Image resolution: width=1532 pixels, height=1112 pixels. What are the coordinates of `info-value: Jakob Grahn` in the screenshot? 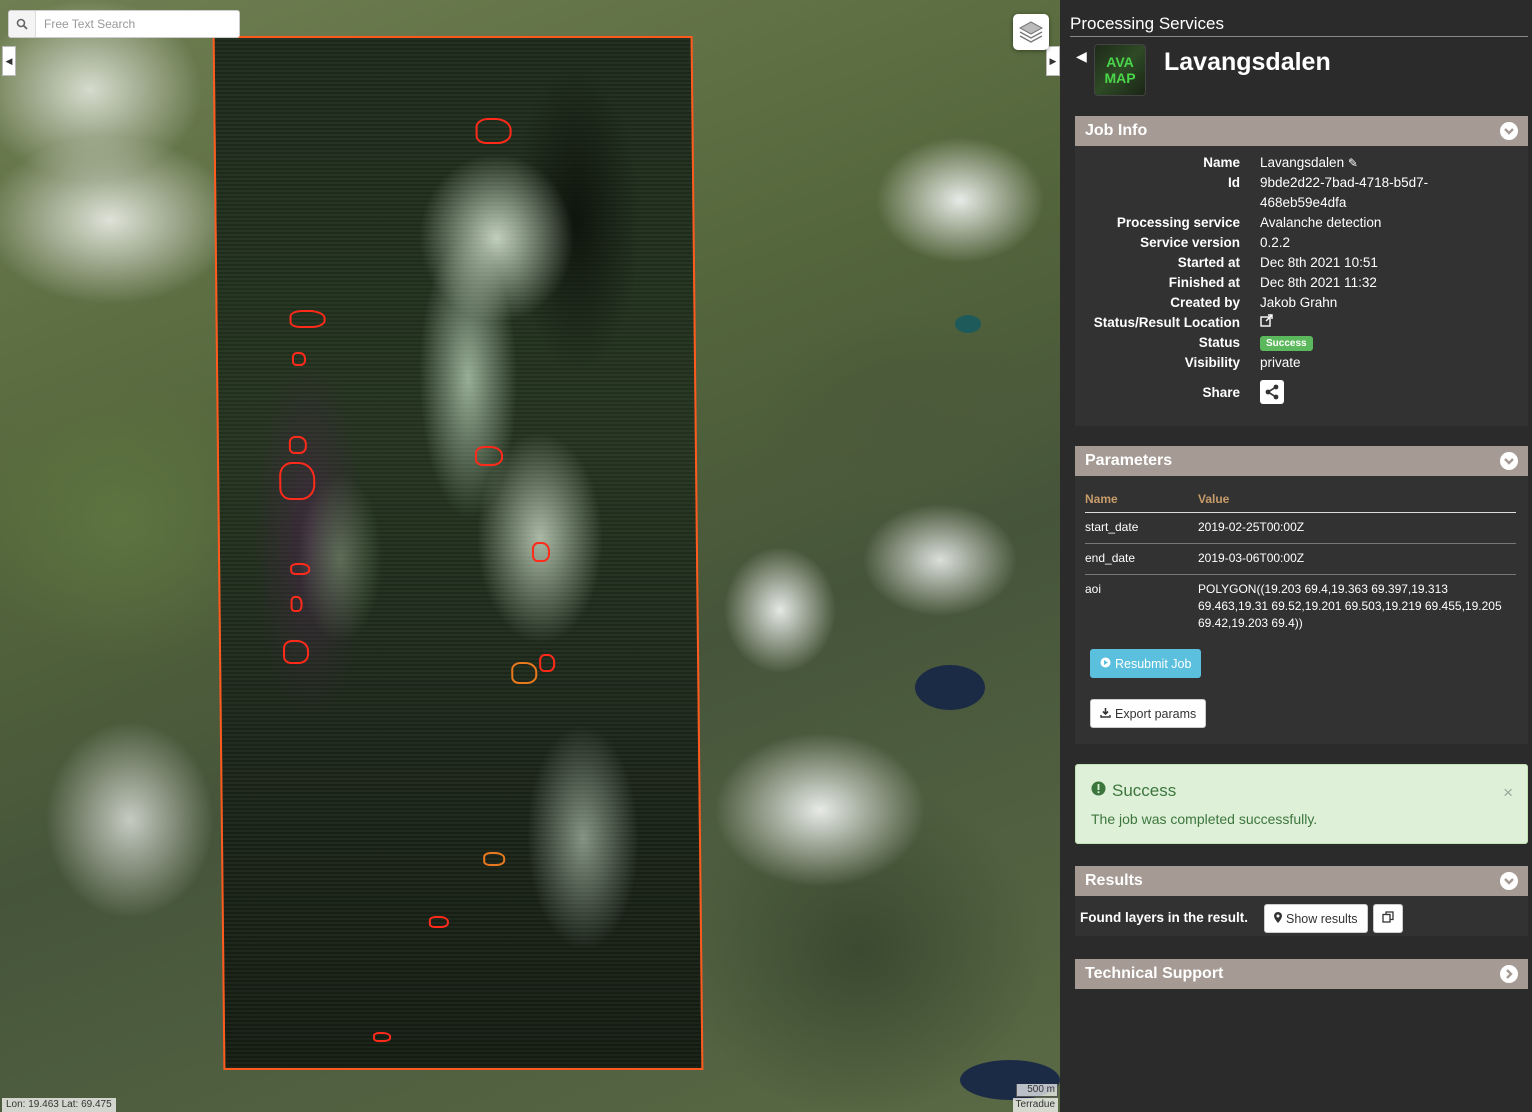 It's located at (1299, 302).